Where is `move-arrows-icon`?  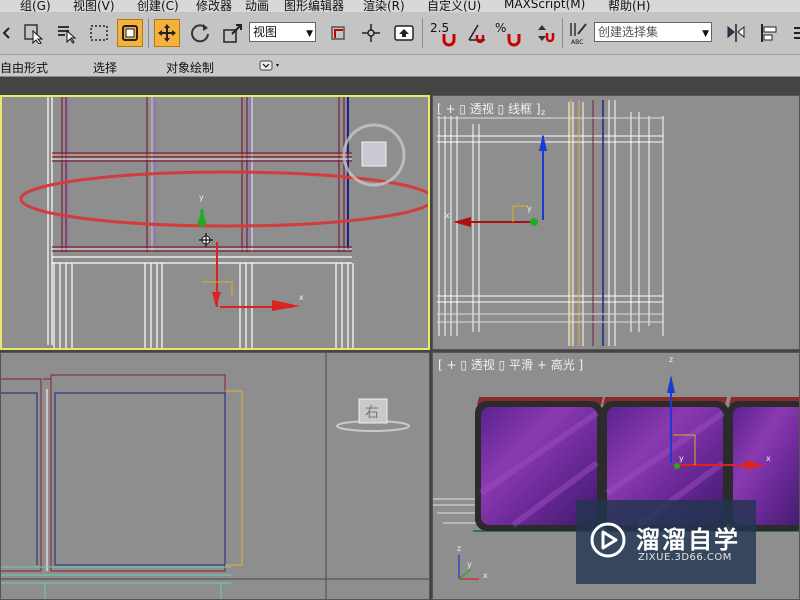 move-arrows-icon is located at coordinates (167, 33).